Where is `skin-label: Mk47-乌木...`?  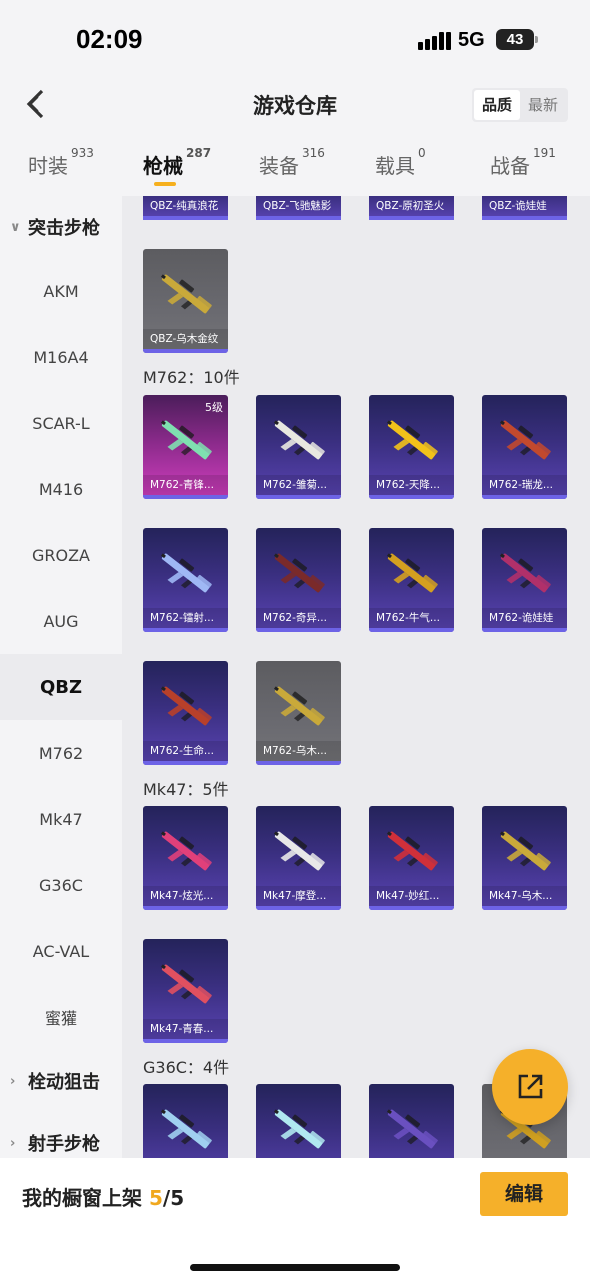 skin-label: Mk47-乌木... is located at coordinates (524, 896).